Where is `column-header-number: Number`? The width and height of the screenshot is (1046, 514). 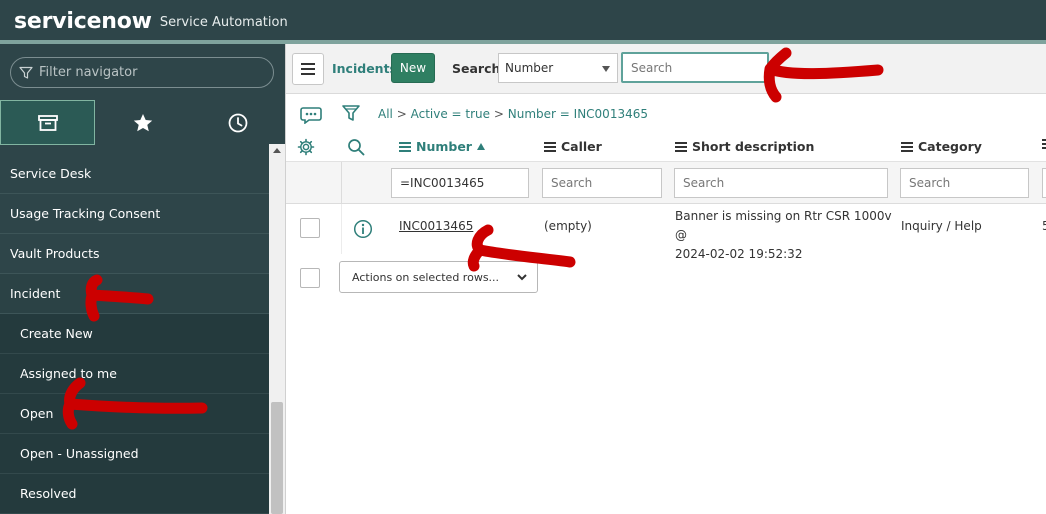 column-header-number: Number is located at coordinates (442, 146).